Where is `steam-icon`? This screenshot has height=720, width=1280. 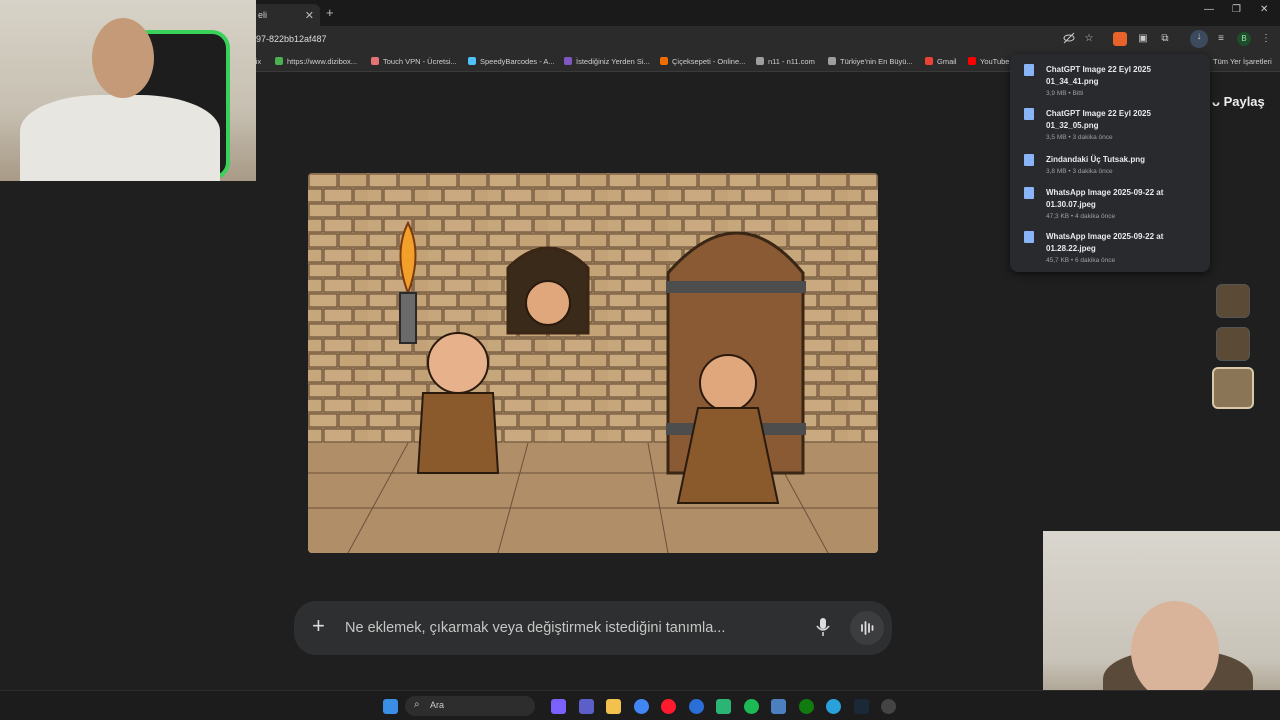 steam-icon is located at coordinates (861, 706).